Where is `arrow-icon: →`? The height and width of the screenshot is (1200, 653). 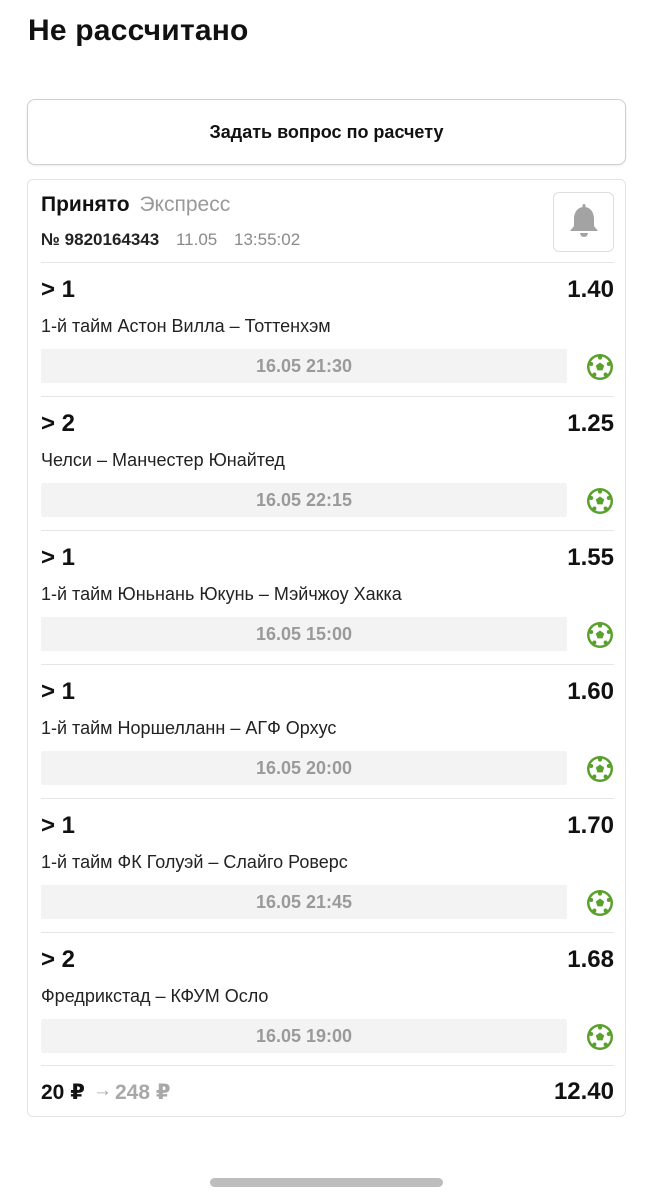 arrow-icon: → is located at coordinates (102, 1090).